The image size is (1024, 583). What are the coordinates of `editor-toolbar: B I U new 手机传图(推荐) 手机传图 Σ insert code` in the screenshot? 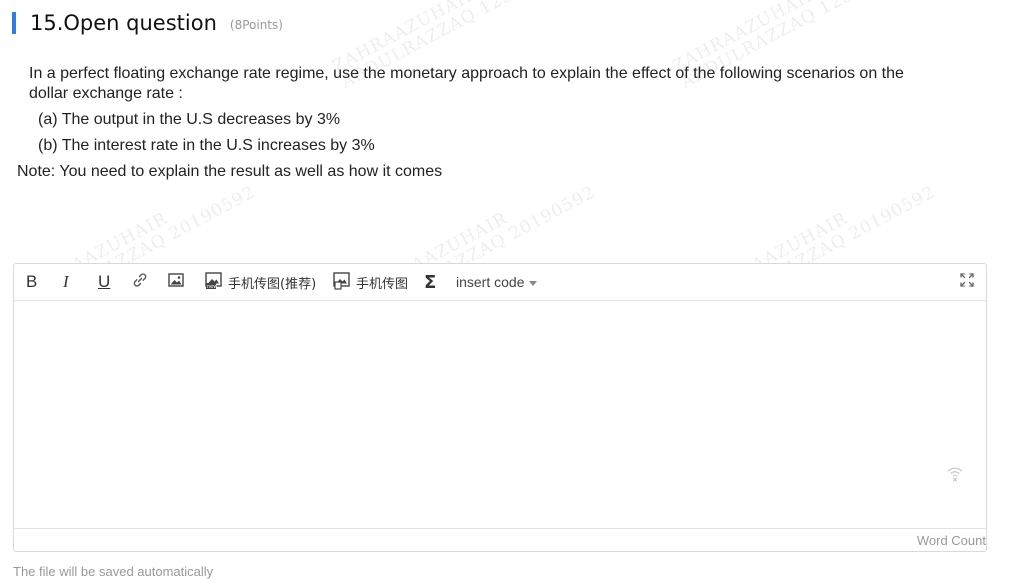 It's located at (500, 282).